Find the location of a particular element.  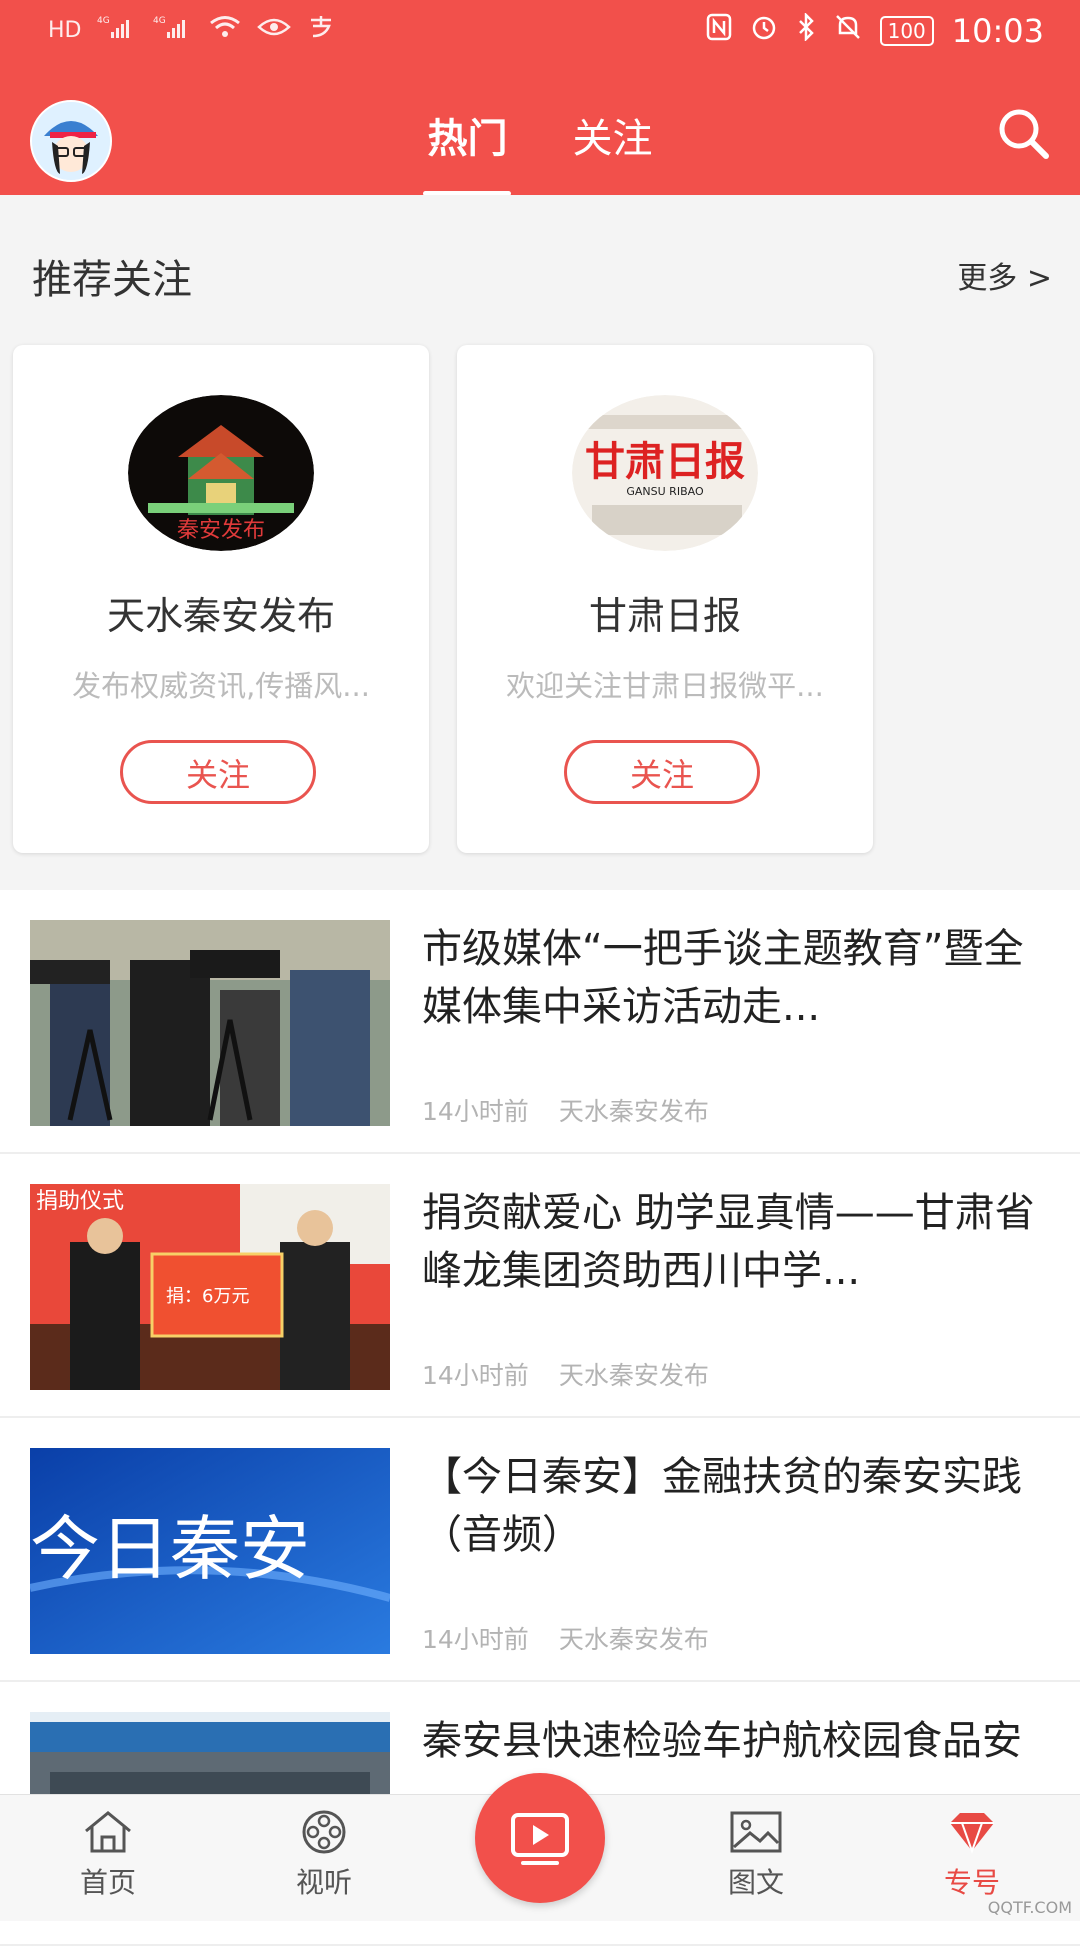

mute-icon is located at coordinates (848, 31).